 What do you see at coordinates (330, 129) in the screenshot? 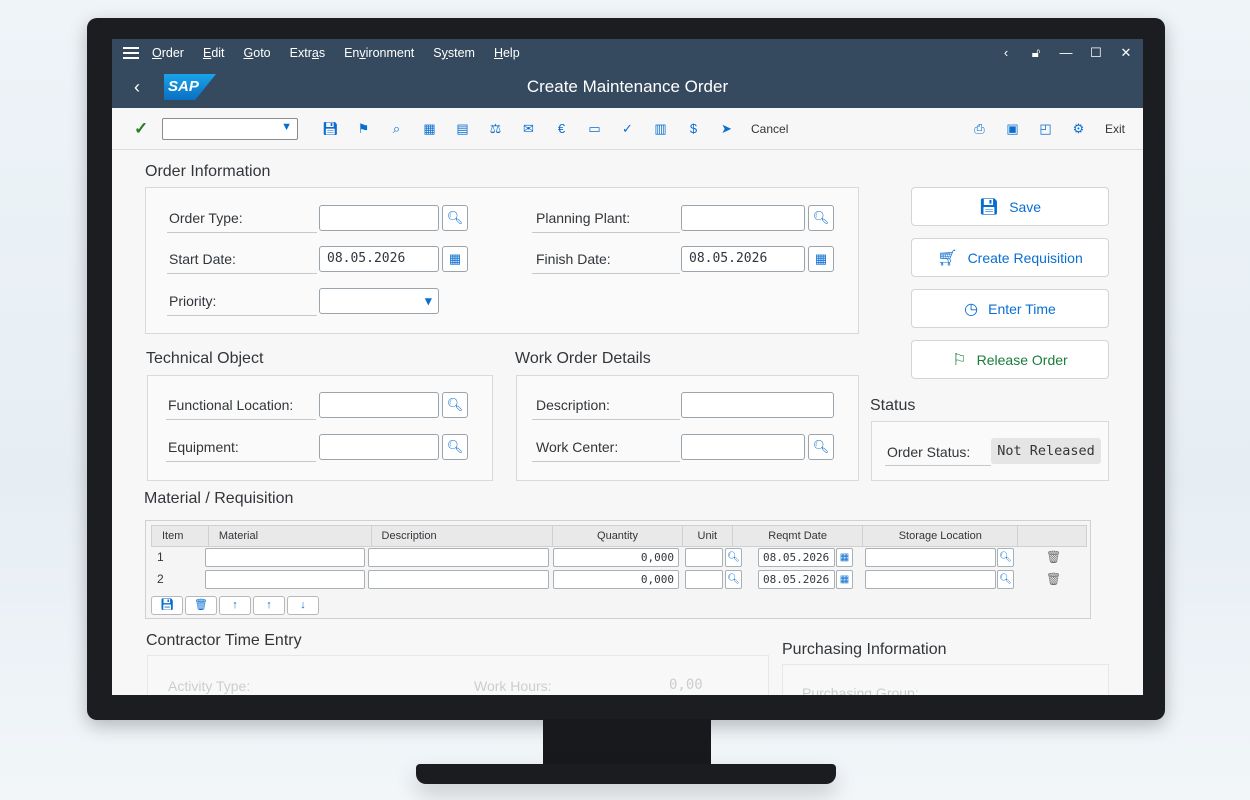
I see `save-icon: 💾︎` at bounding box center [330, 129].